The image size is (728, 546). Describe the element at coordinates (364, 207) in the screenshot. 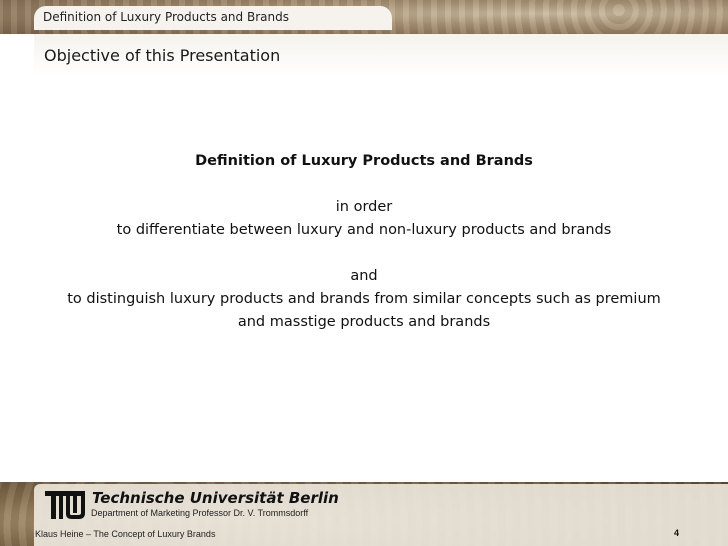

I see `body-line-in-order: in order` at that location.